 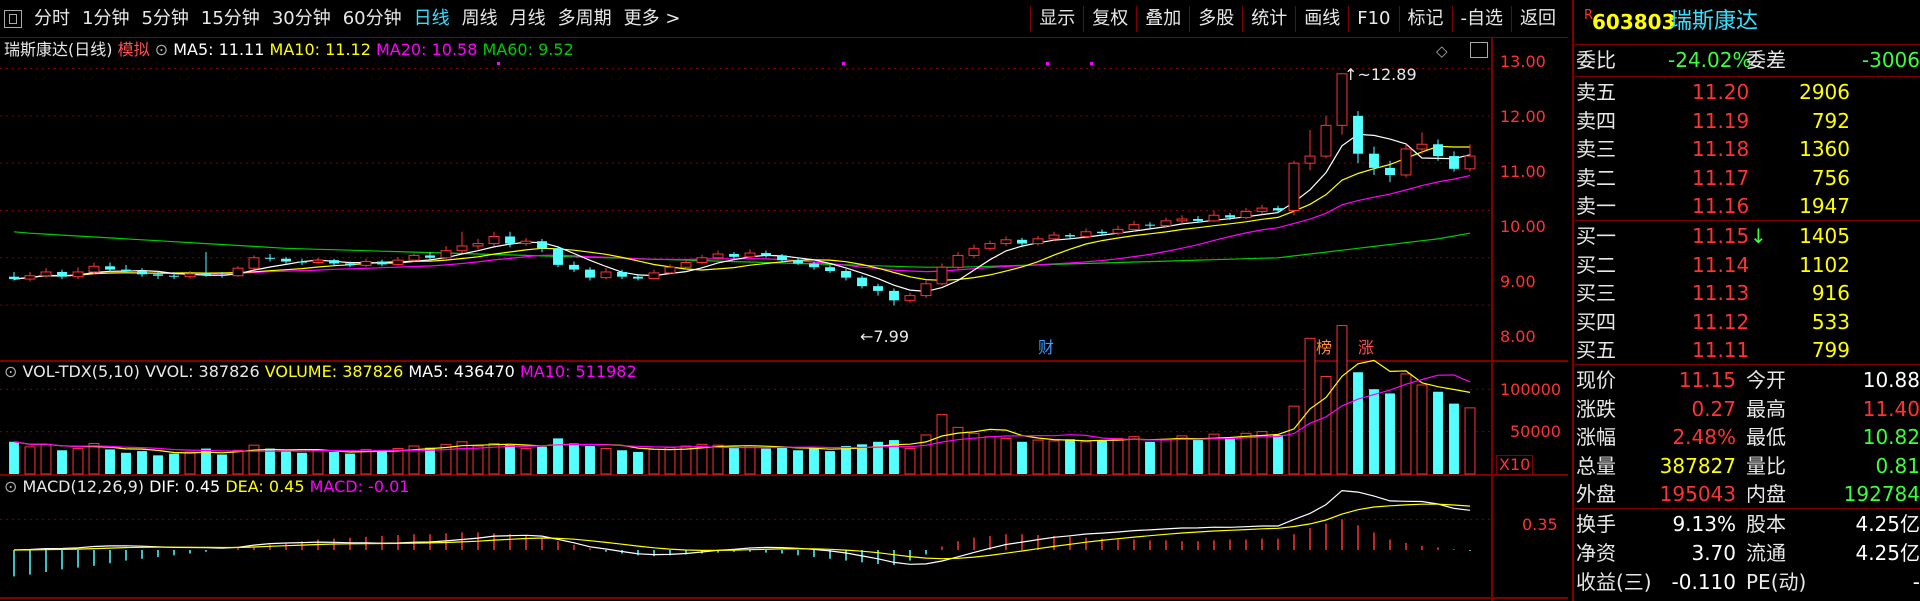 I want to click on dif-line, so click(x=742, y=527).